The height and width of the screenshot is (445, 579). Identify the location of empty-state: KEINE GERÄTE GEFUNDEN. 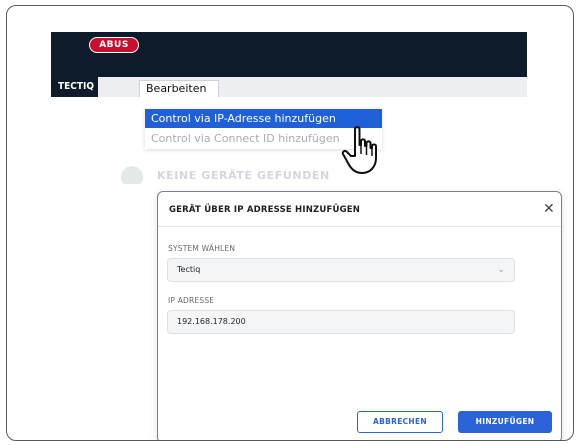
(231, 174).